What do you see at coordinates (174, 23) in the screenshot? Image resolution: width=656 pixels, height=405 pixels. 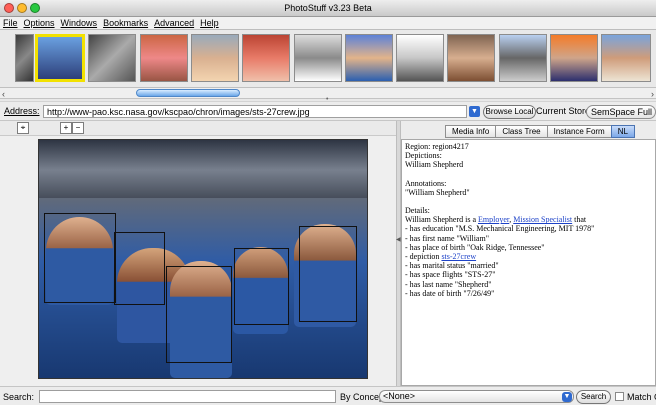 I see `menu-advanced: Advanced` at bounding box center [174, 23].